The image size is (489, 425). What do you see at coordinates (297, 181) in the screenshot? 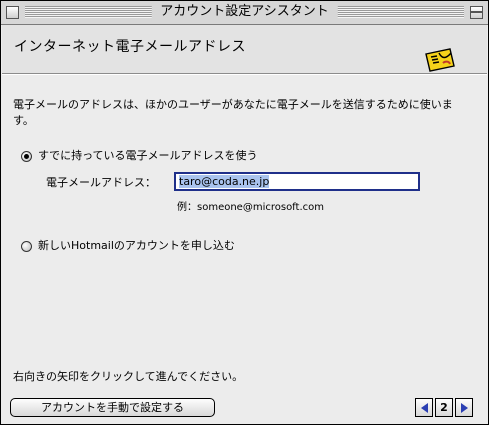
I see `email-address-input: taro@coda.ne.jp` at bounding box center [297, 181].